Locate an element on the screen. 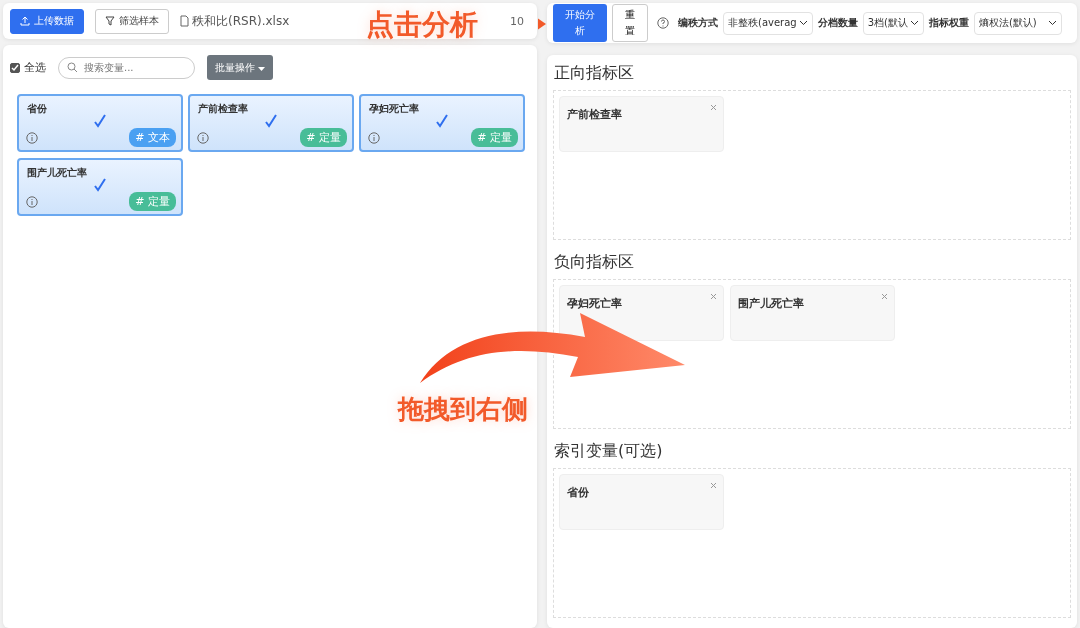  setting-label: 编秩方式 is located at coordinates (698, 23).